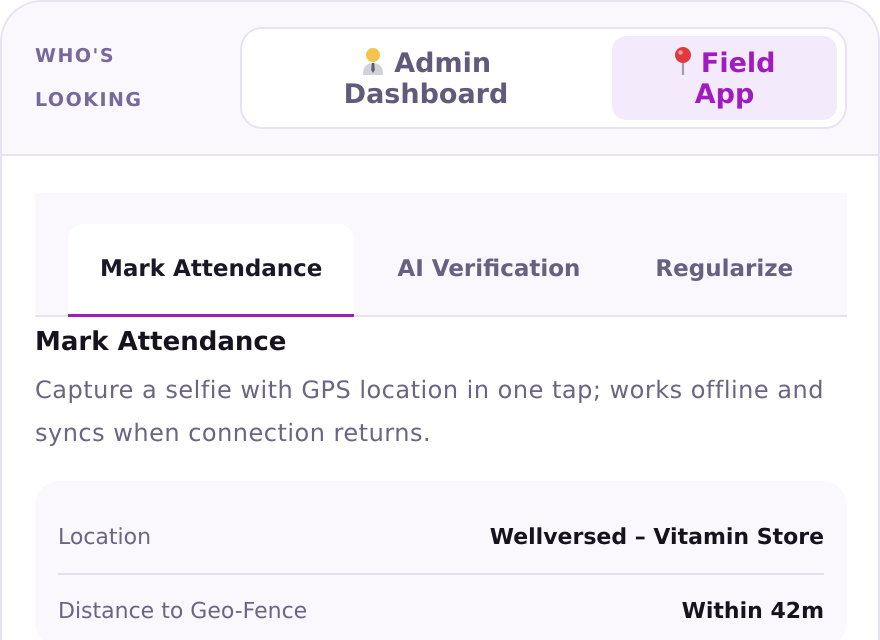 The image size is (880, 640). What do you see at coordinates (724, 78) in the screenshot?
I see `view-toggle: Field App` at bounding box center [724, 78].